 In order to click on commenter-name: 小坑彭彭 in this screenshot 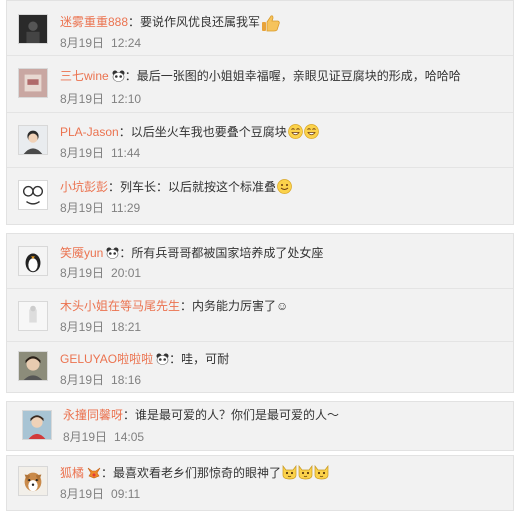, I will do `click(84, 187)`.